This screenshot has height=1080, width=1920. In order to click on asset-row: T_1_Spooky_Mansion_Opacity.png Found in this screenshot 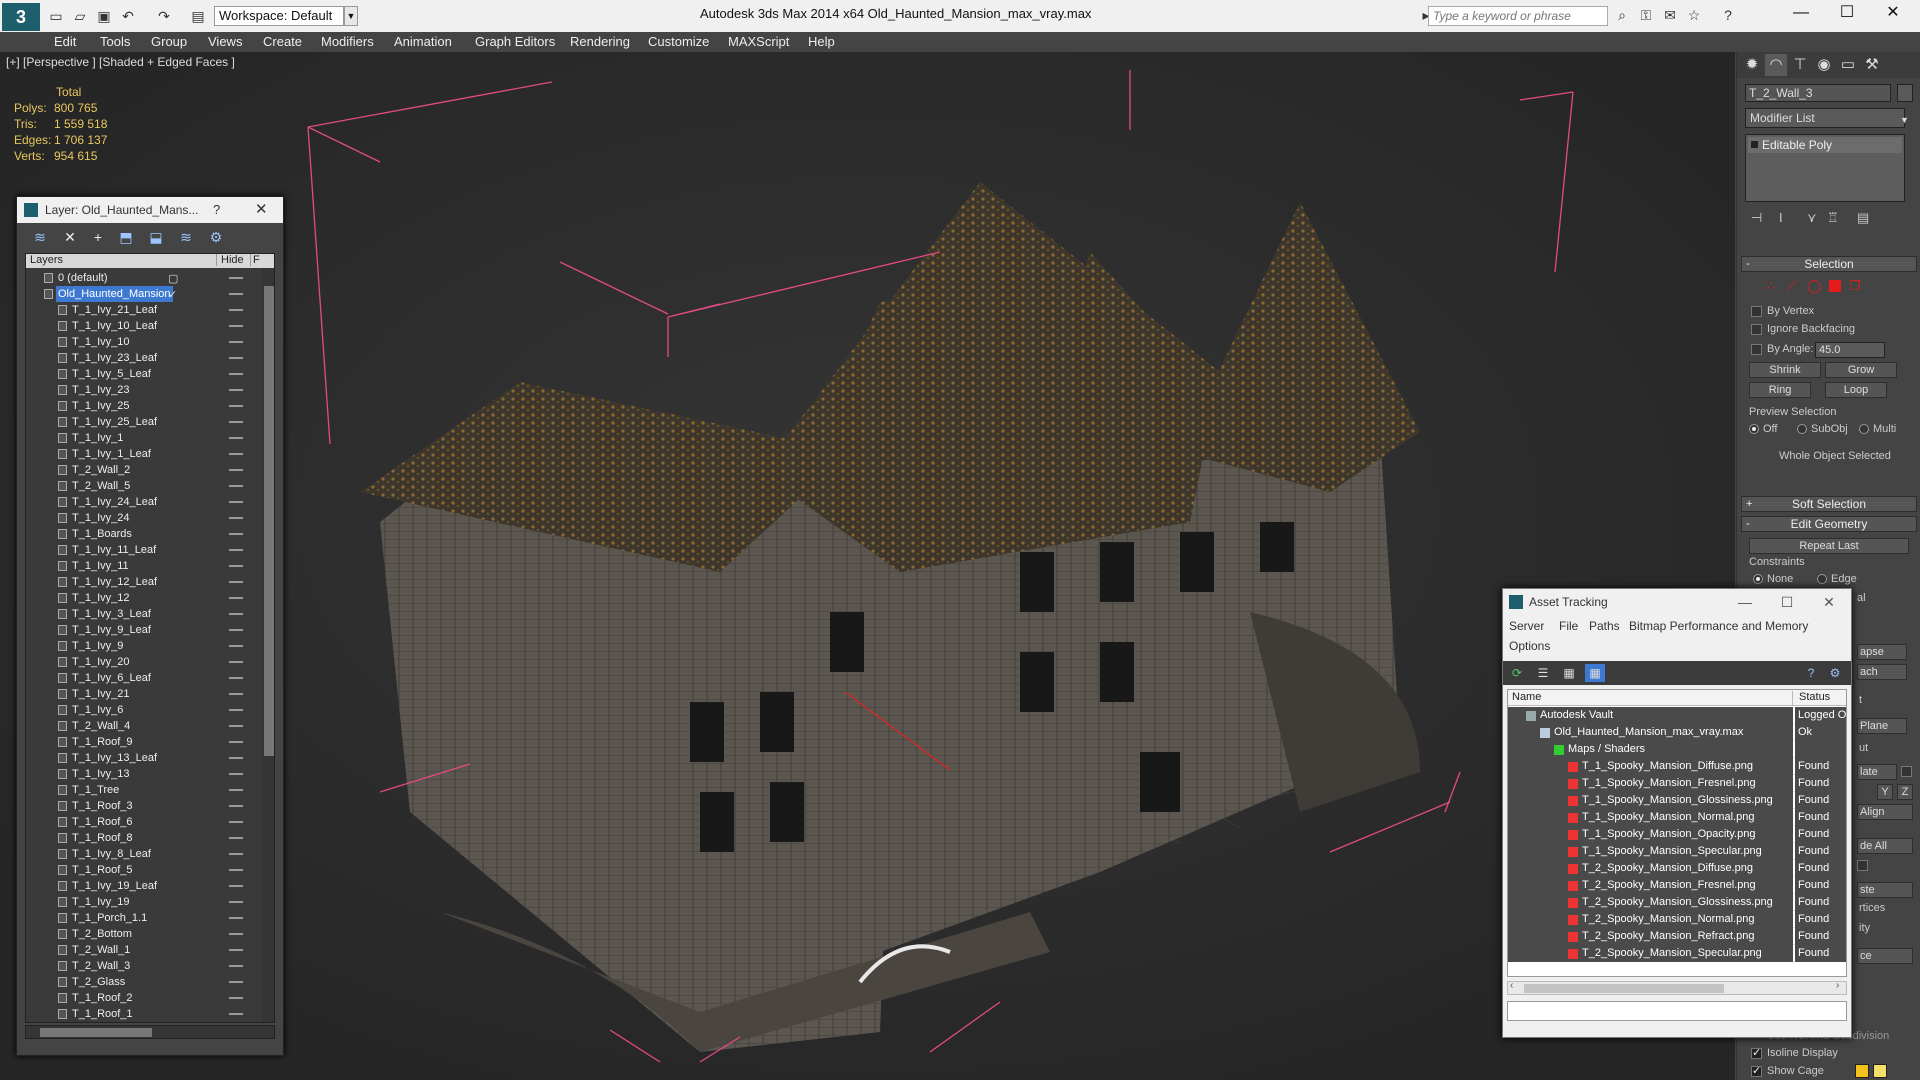, I will do `click(1677, 834)`.